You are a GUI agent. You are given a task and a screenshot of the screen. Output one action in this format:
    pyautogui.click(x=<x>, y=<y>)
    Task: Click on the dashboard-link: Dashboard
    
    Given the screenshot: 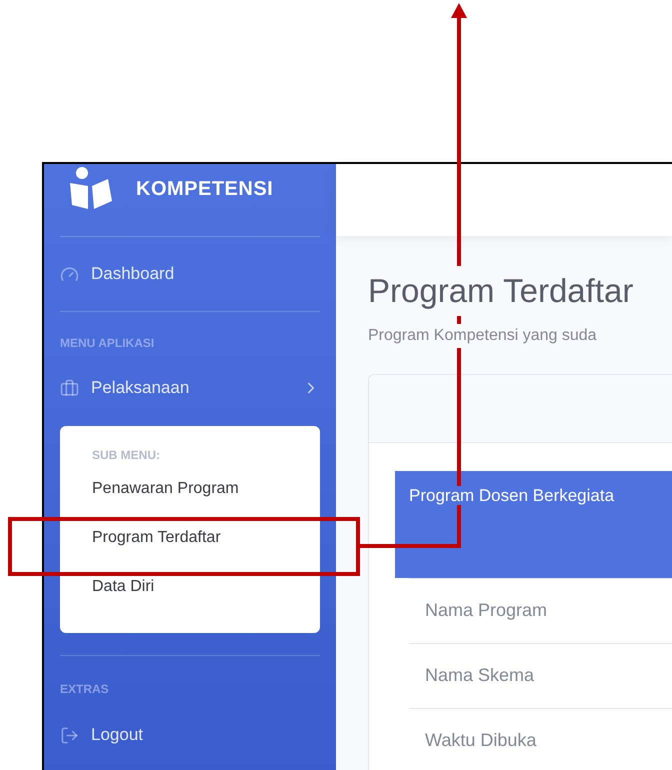 What is the action you would take?
    pyautogui.click(x=190, y=274)
    